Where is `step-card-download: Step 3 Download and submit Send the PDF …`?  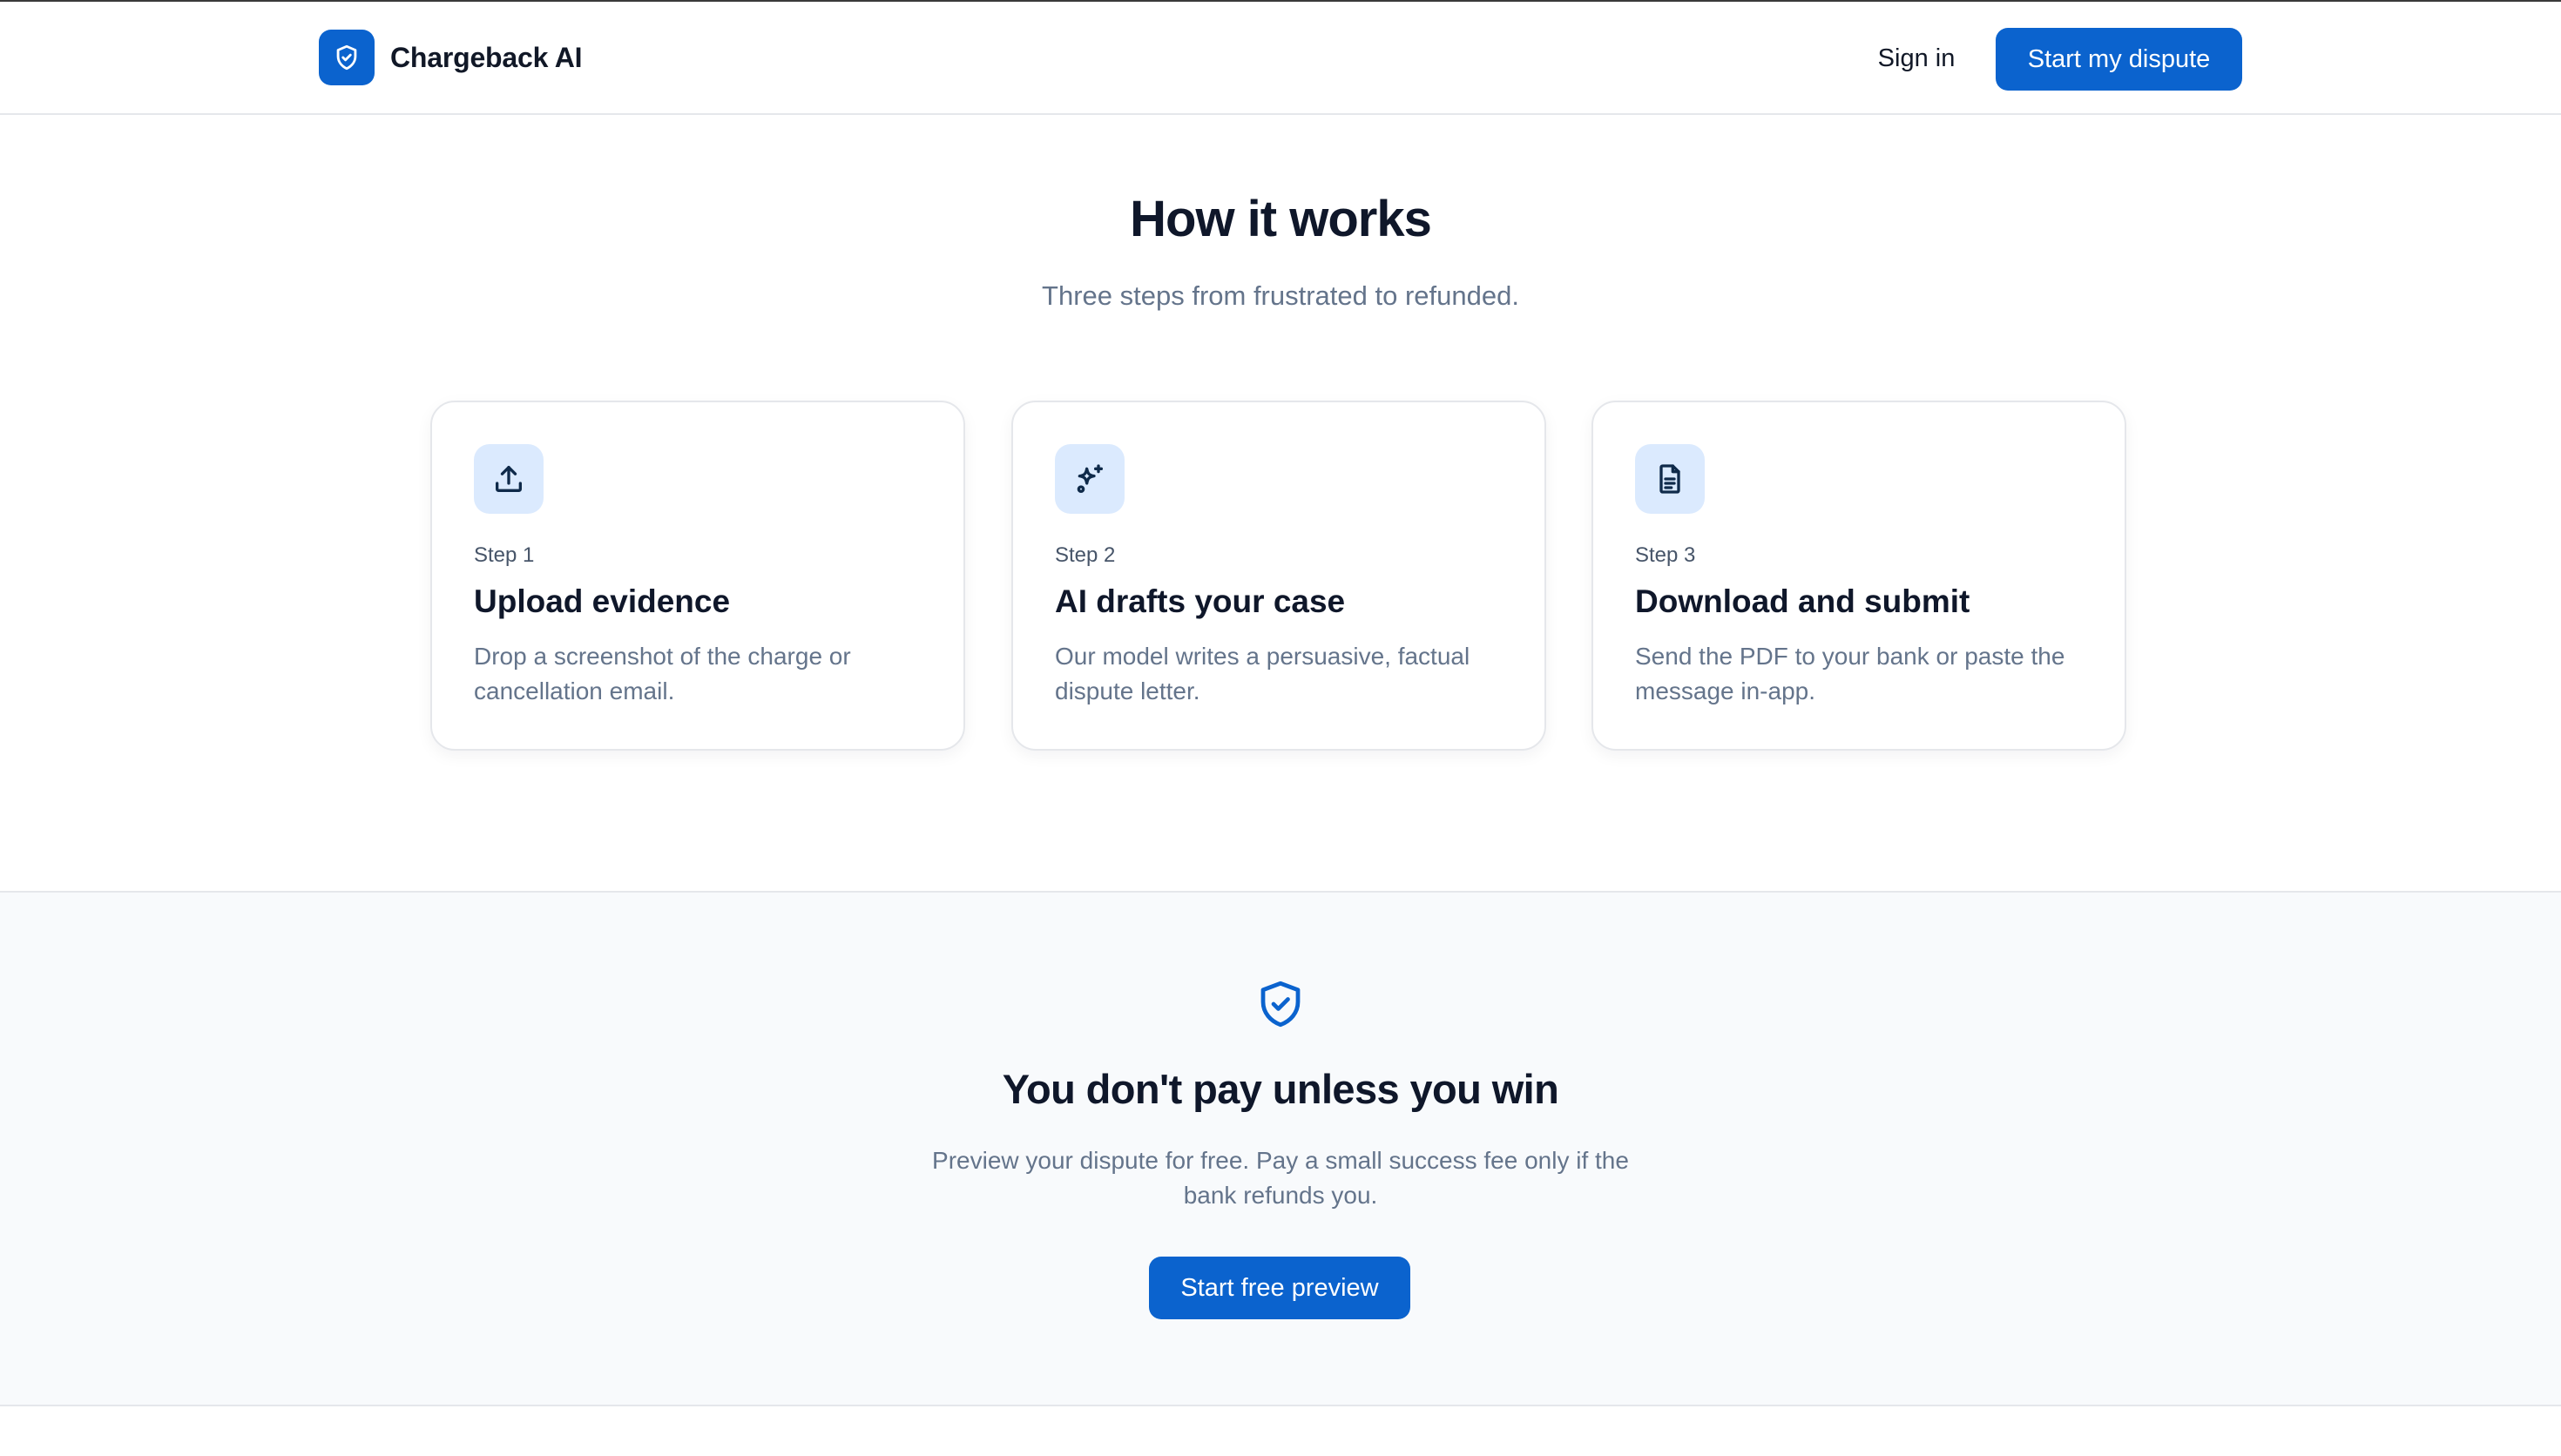 step-card-download: Step 3 Download and submit Send the PDF … is located at coordinates (1858, 576).